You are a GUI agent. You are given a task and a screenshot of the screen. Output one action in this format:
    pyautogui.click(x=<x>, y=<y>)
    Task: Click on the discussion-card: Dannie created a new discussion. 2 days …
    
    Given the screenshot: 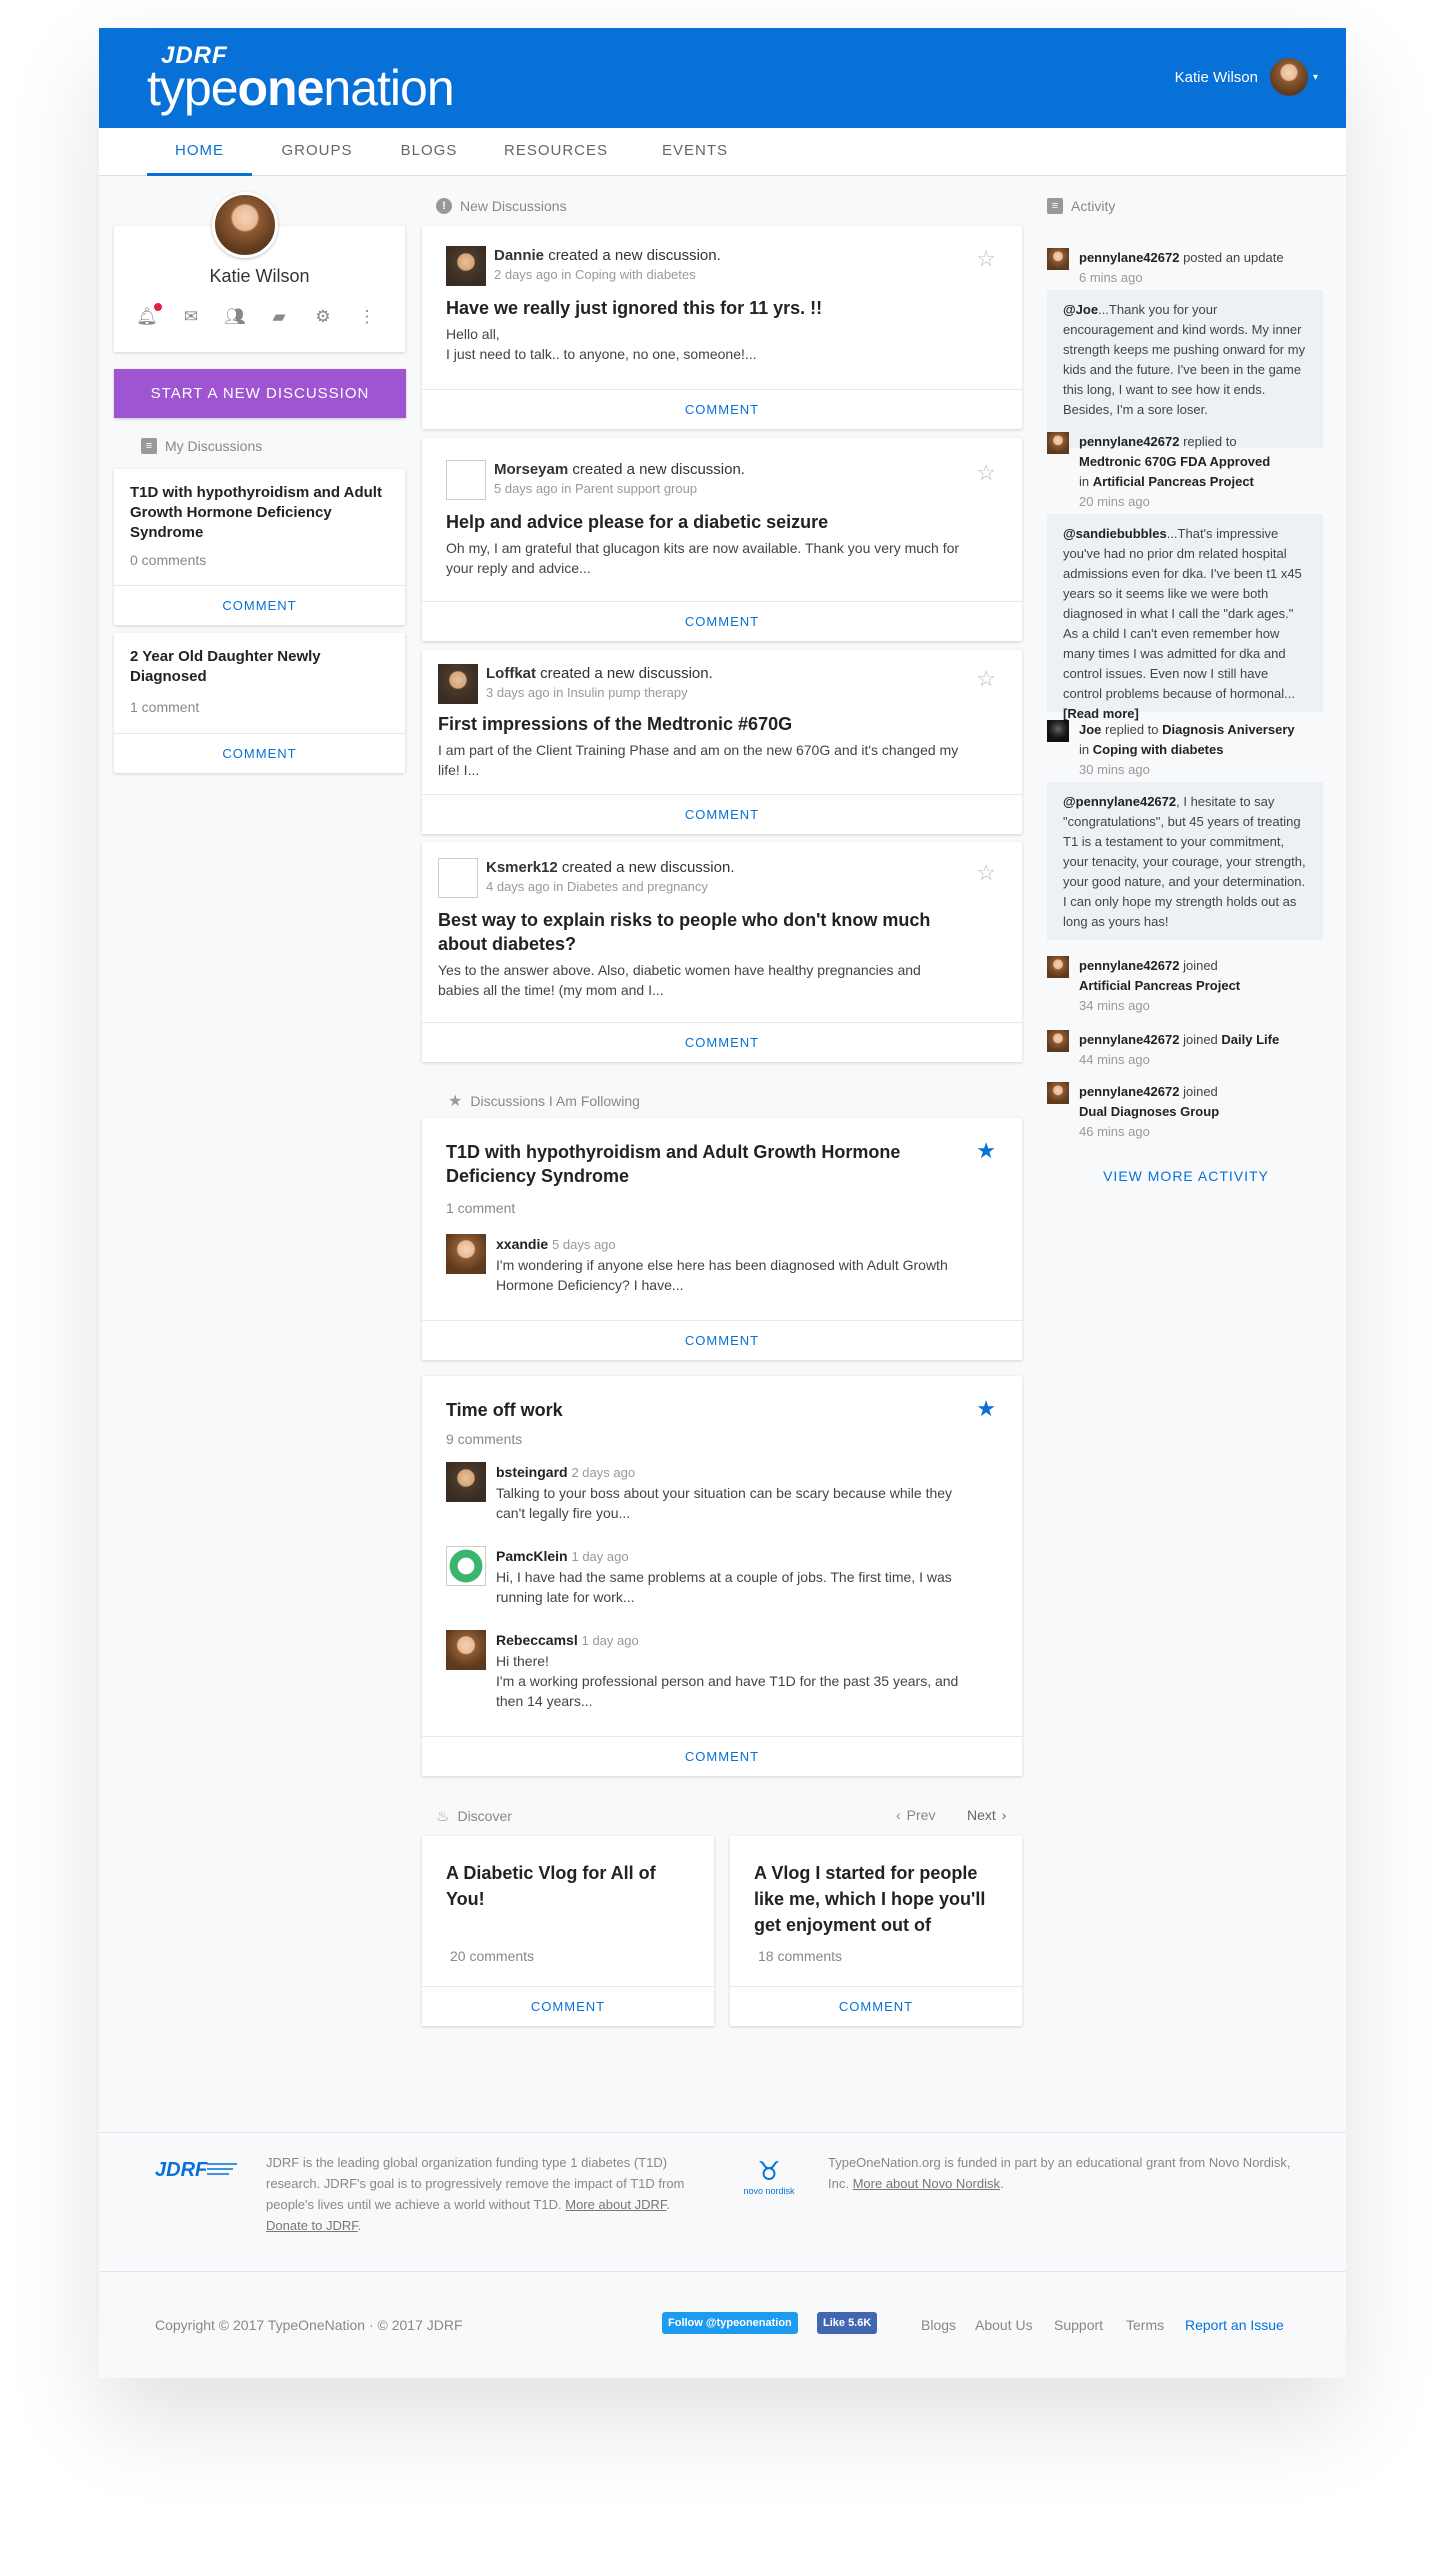 What is the action you would take?
    pyautogui.click(x=722, y=327)
    